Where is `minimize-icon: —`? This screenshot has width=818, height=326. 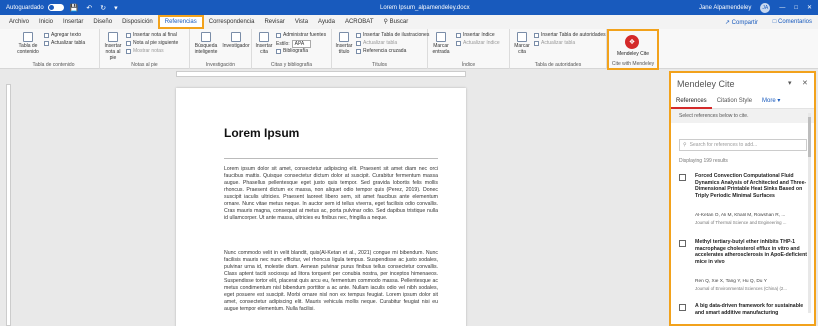
minimize-icon: — is located at coordinates (782, 8).